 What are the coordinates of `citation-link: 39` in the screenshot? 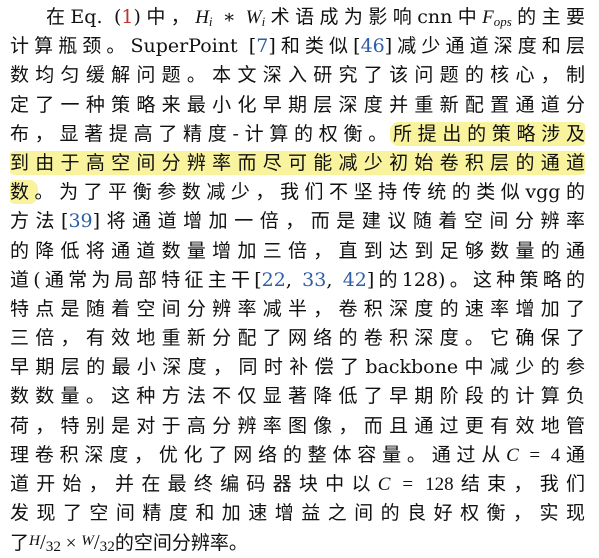 It's located at (80, 221).